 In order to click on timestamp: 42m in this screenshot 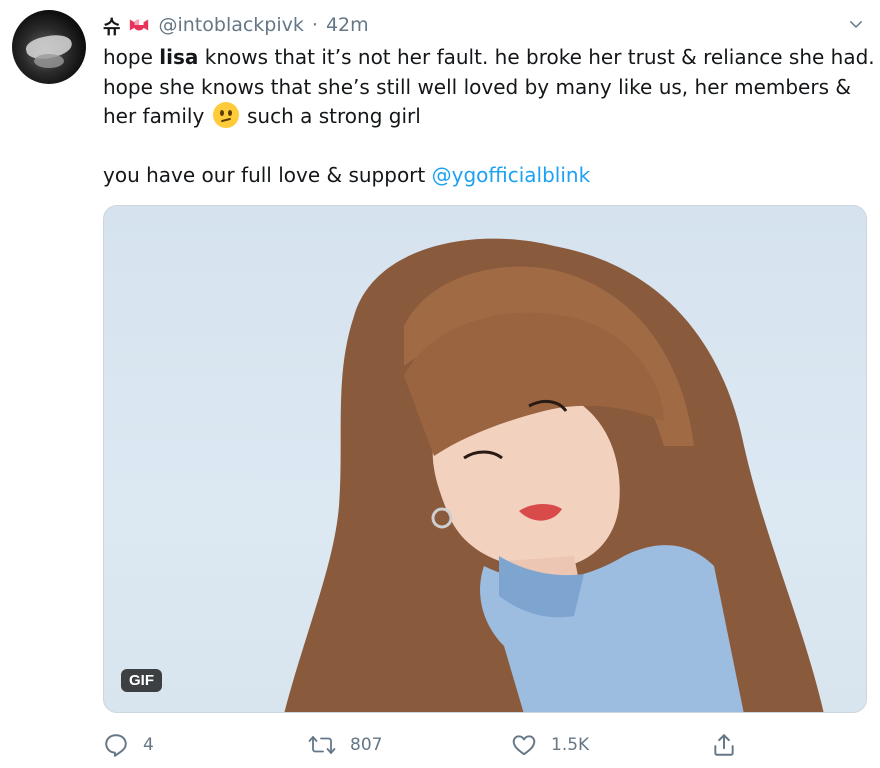, I will do `click(347, 25)`.